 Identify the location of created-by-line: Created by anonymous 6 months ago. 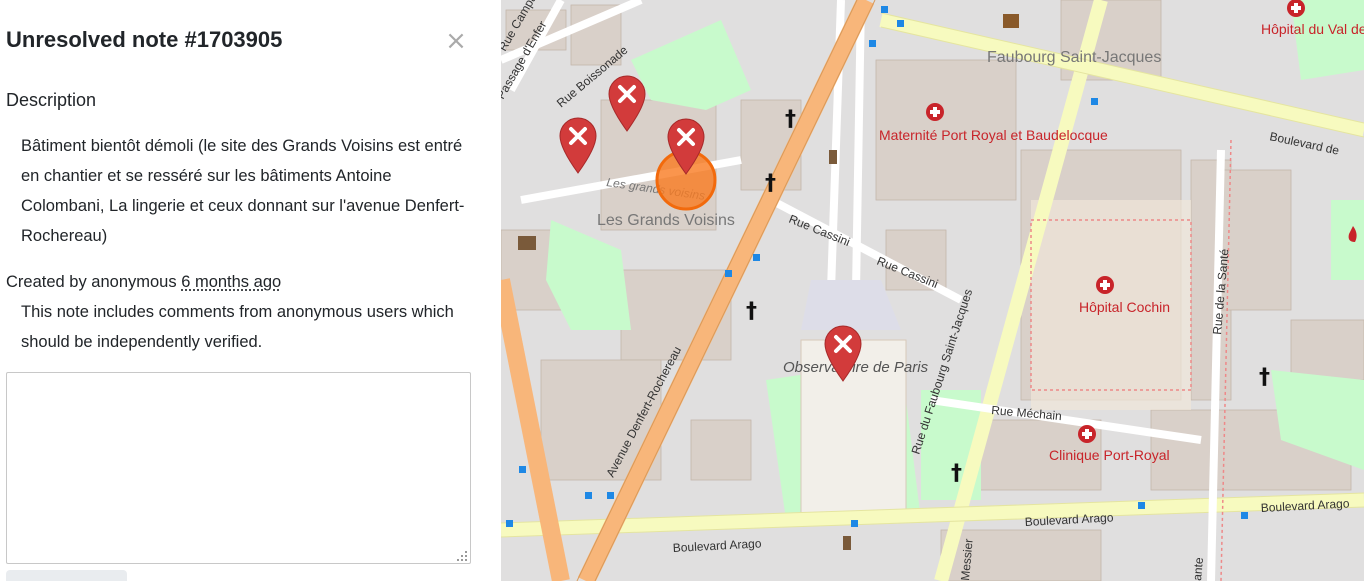
(143, 282).